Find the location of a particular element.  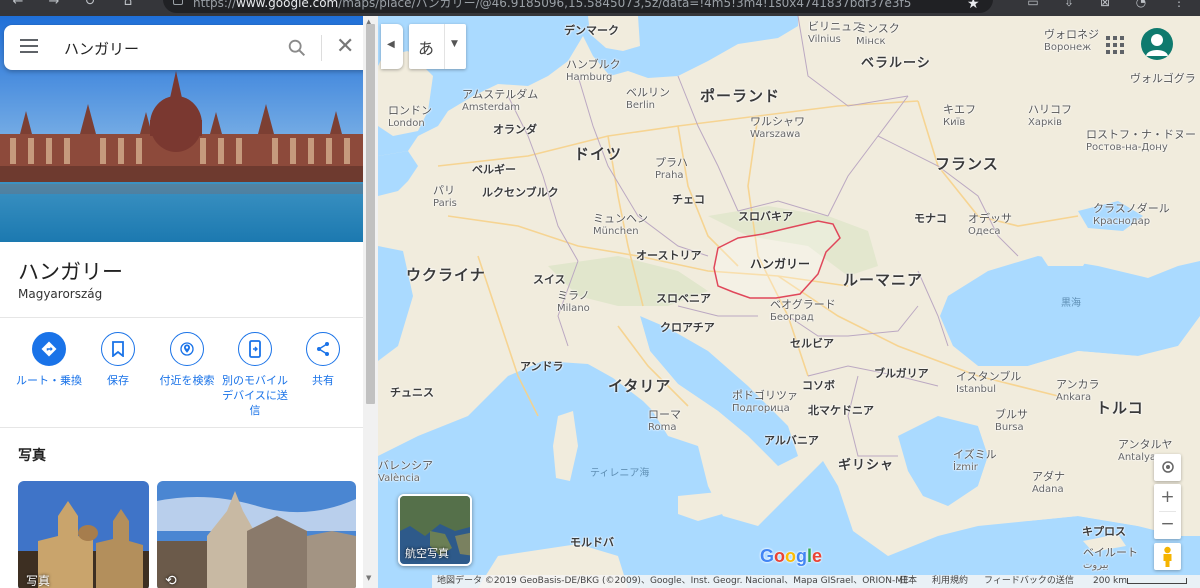

extension-chat-icon: ▭ is located at coordinates (1033, 4).